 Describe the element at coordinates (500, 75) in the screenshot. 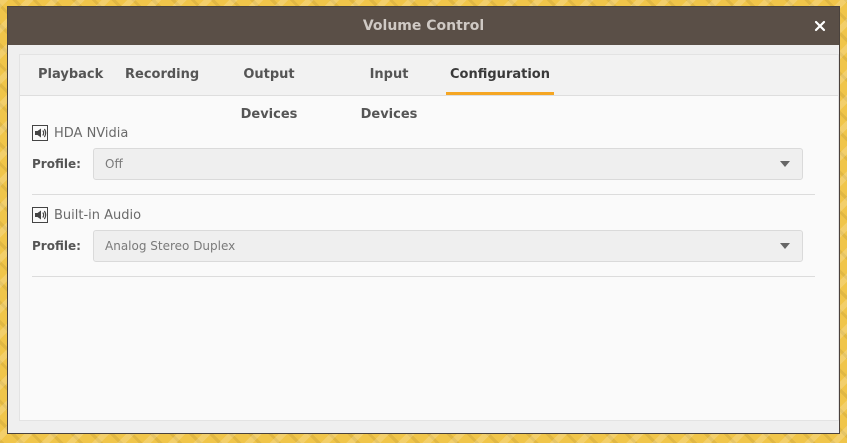

I see `tab-configuration: Configuration` at that location.